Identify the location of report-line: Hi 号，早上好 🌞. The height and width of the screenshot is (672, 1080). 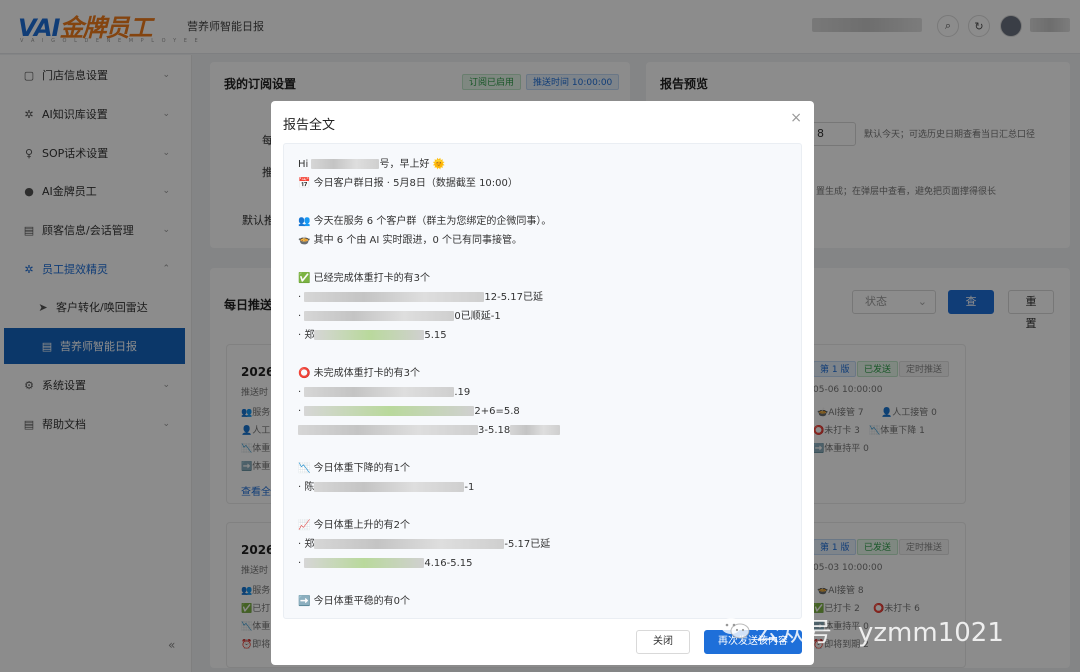
(372, 164).